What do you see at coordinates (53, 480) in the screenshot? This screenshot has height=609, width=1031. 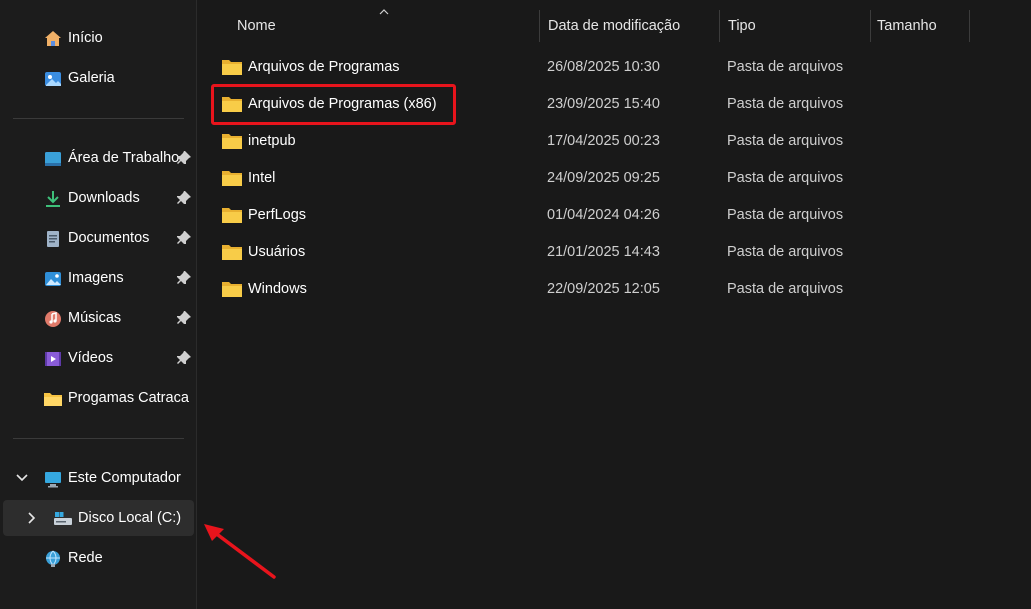 I see `computer-icon` at bounding box center [53, 480].